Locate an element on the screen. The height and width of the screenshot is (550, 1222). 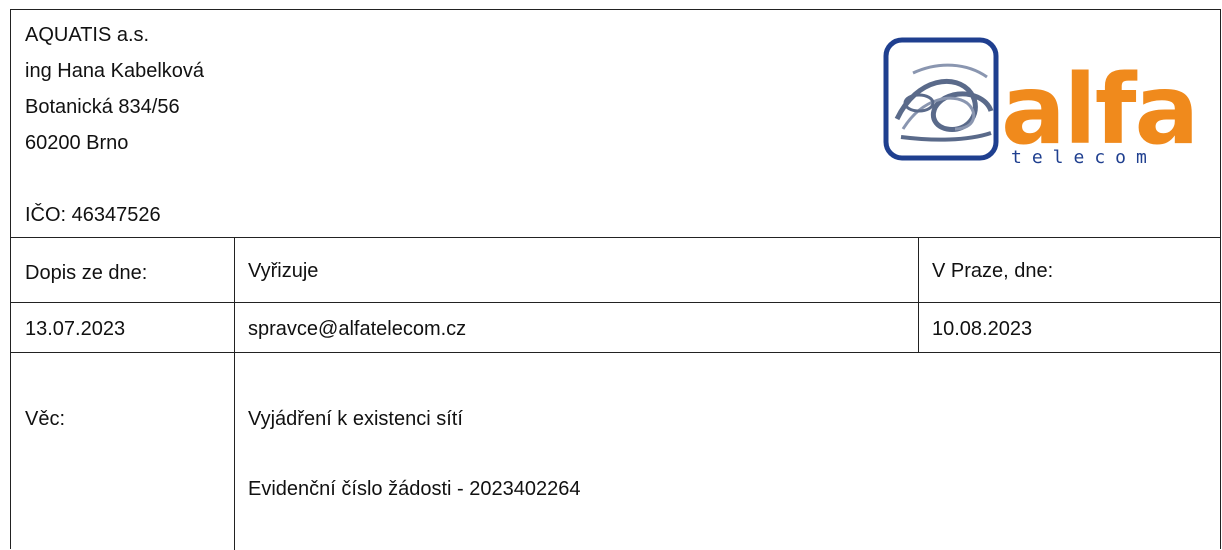
sender-street: Botanická 834/56 is located at coordinates (102, 107).